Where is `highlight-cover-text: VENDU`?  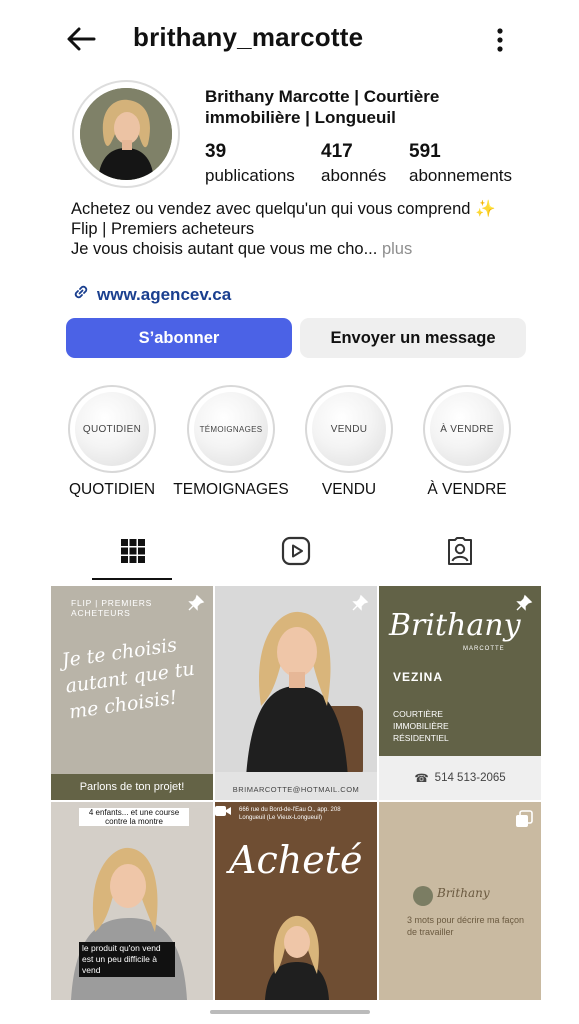
highlight-cover-text: VENDU is located at coordinates (349, 429).